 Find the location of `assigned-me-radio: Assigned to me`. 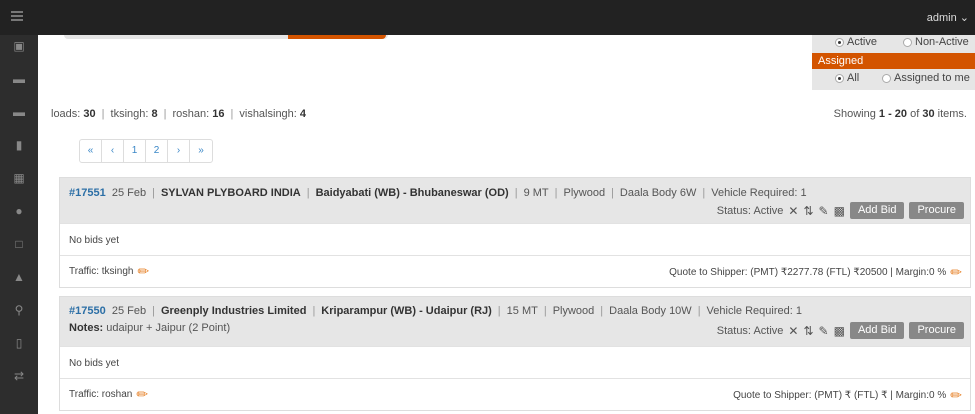

assigned-me-radio: Assigned to me is located at coordinates (926, 78).